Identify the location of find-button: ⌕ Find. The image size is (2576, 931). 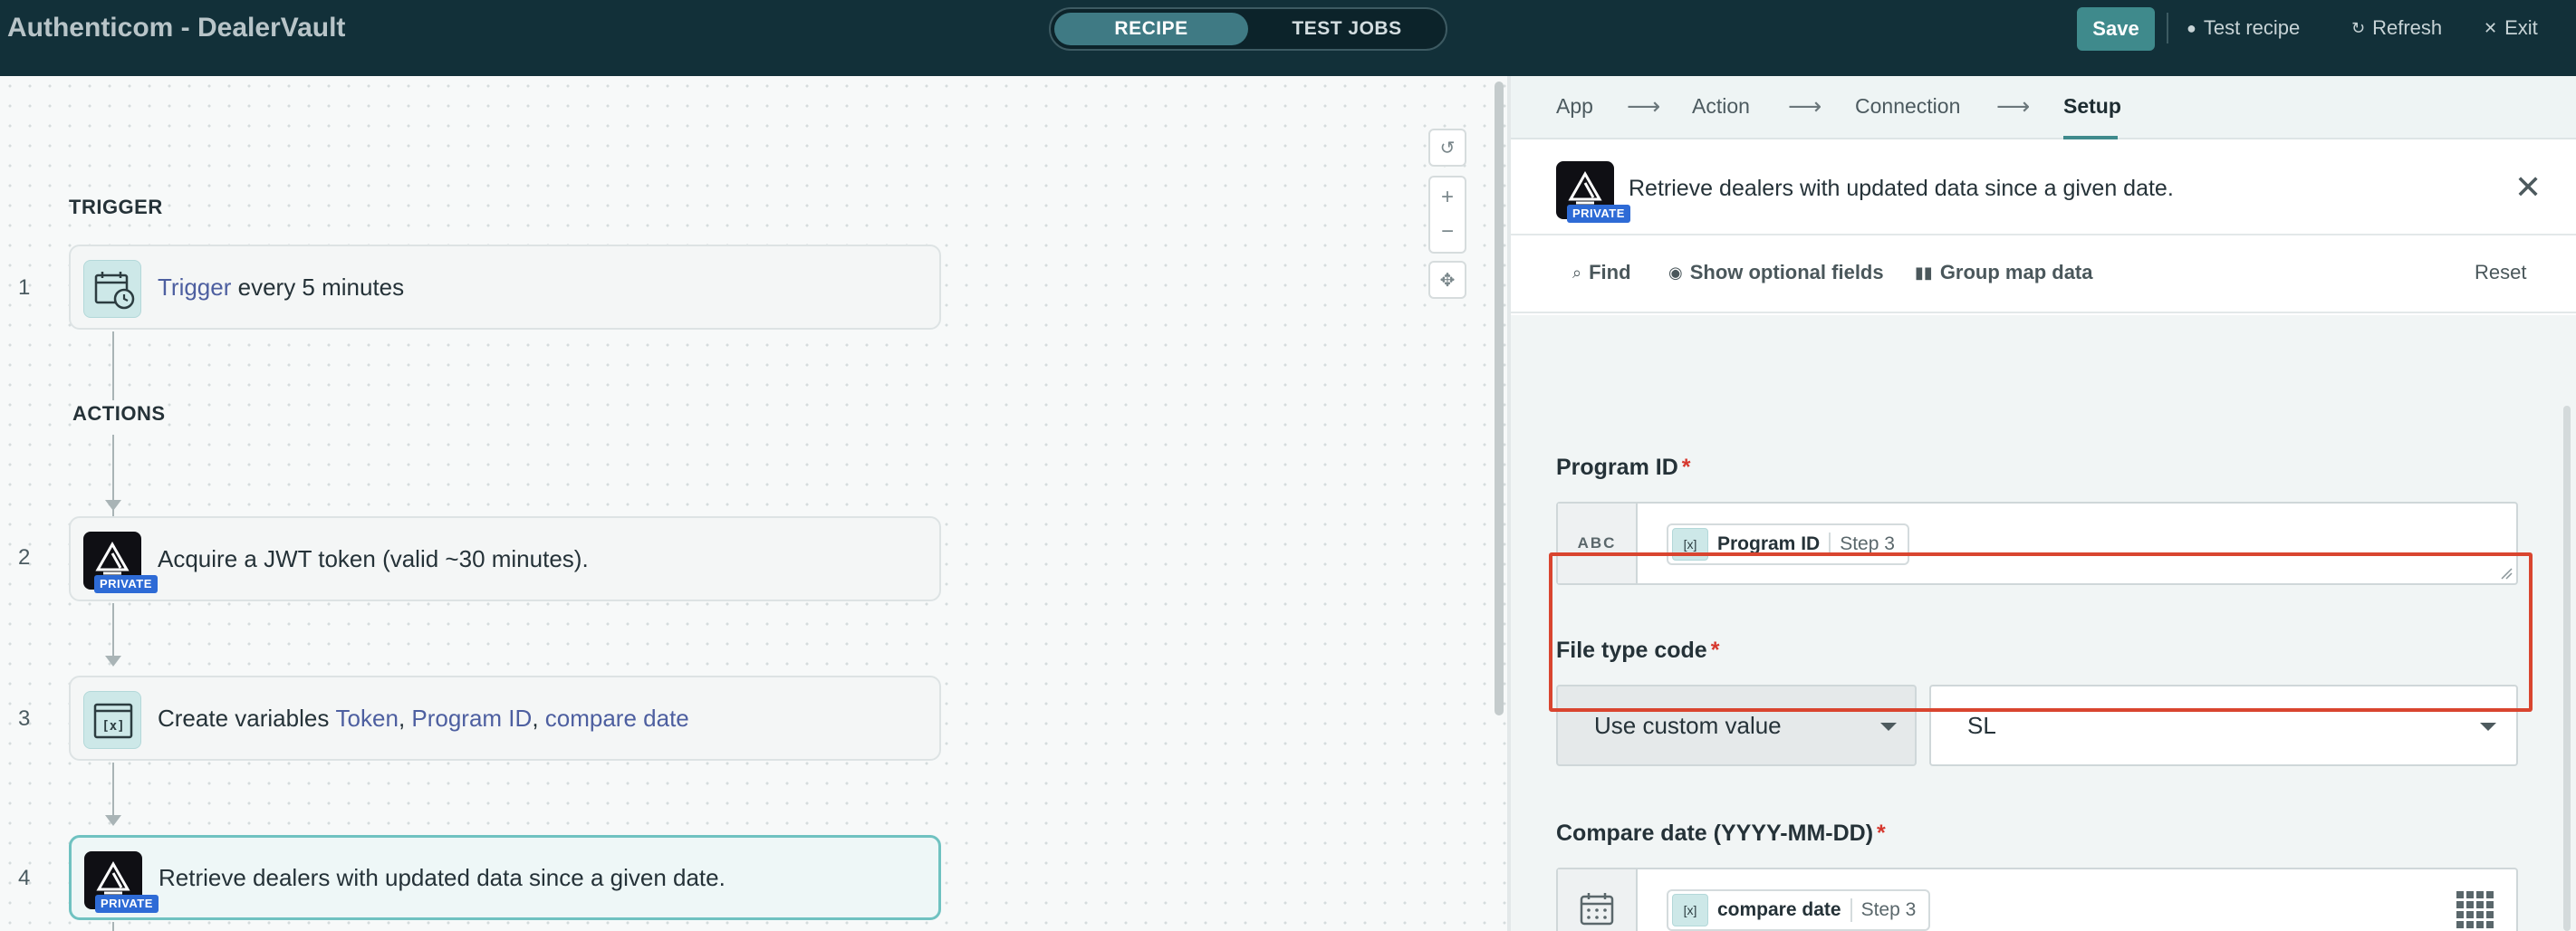
(1601, 272).